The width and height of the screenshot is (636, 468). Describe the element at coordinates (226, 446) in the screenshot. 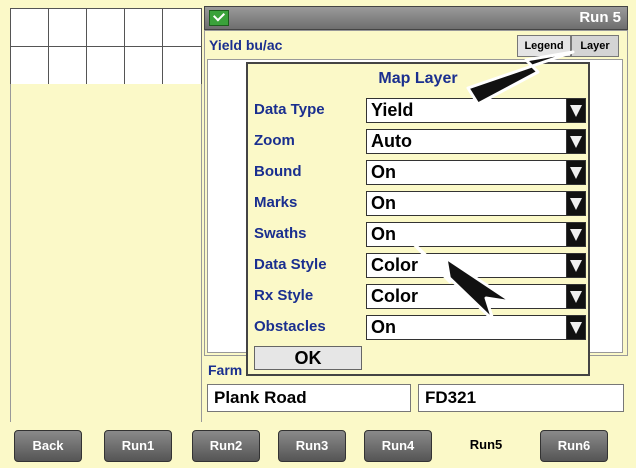

I see `tab-run2: Run2` at that location.